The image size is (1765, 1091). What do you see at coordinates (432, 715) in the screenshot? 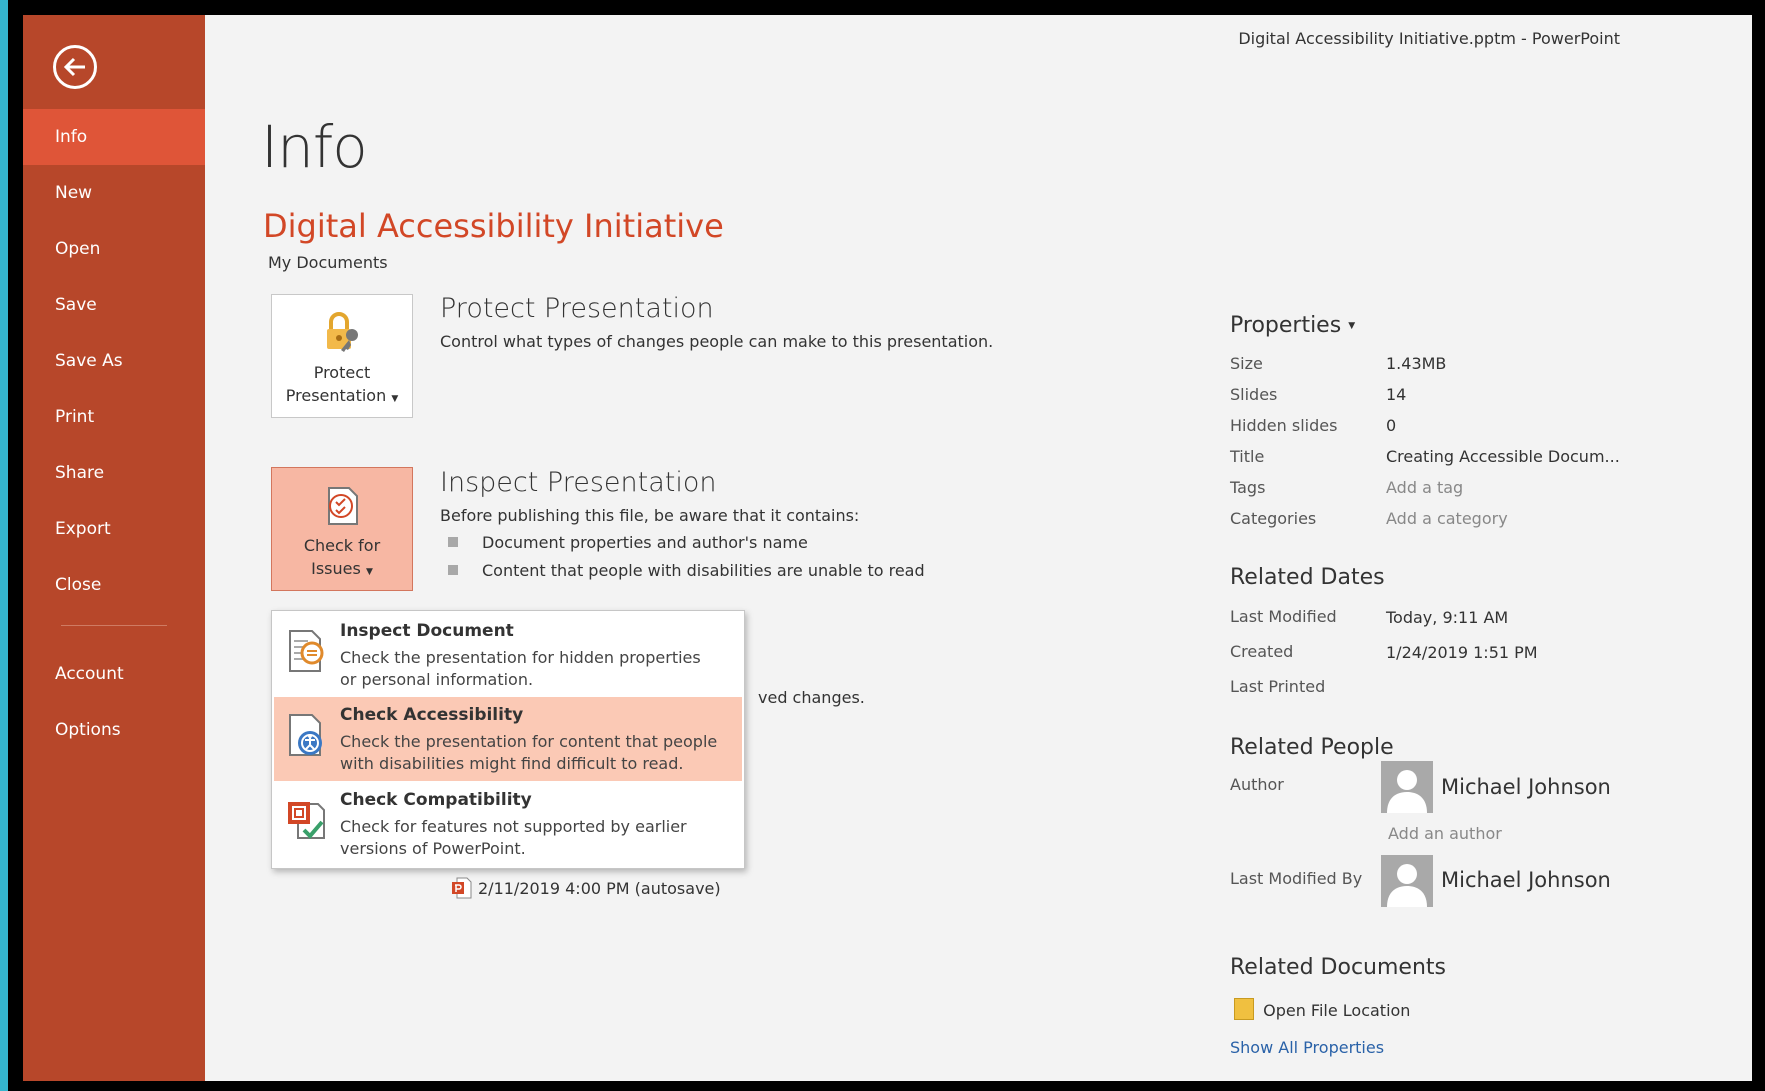
I see `menu-item-title: Check Accessibility` at bounding box center [432, 715].